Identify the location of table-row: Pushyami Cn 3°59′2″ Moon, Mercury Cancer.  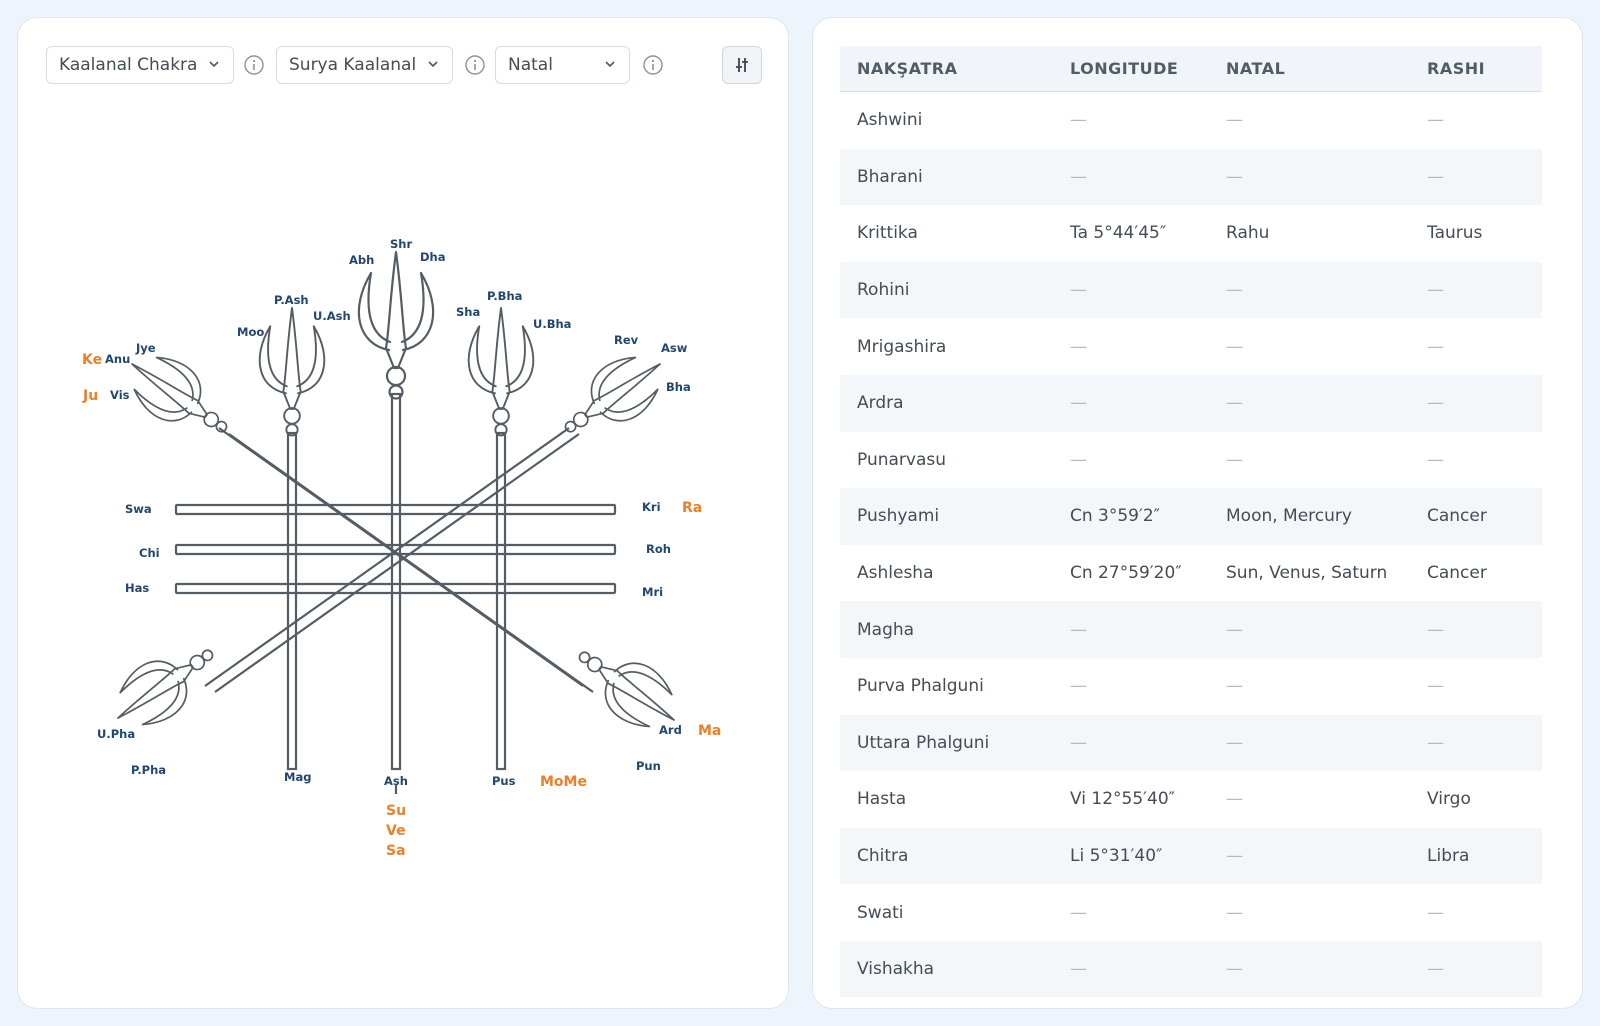
(1191, 516).